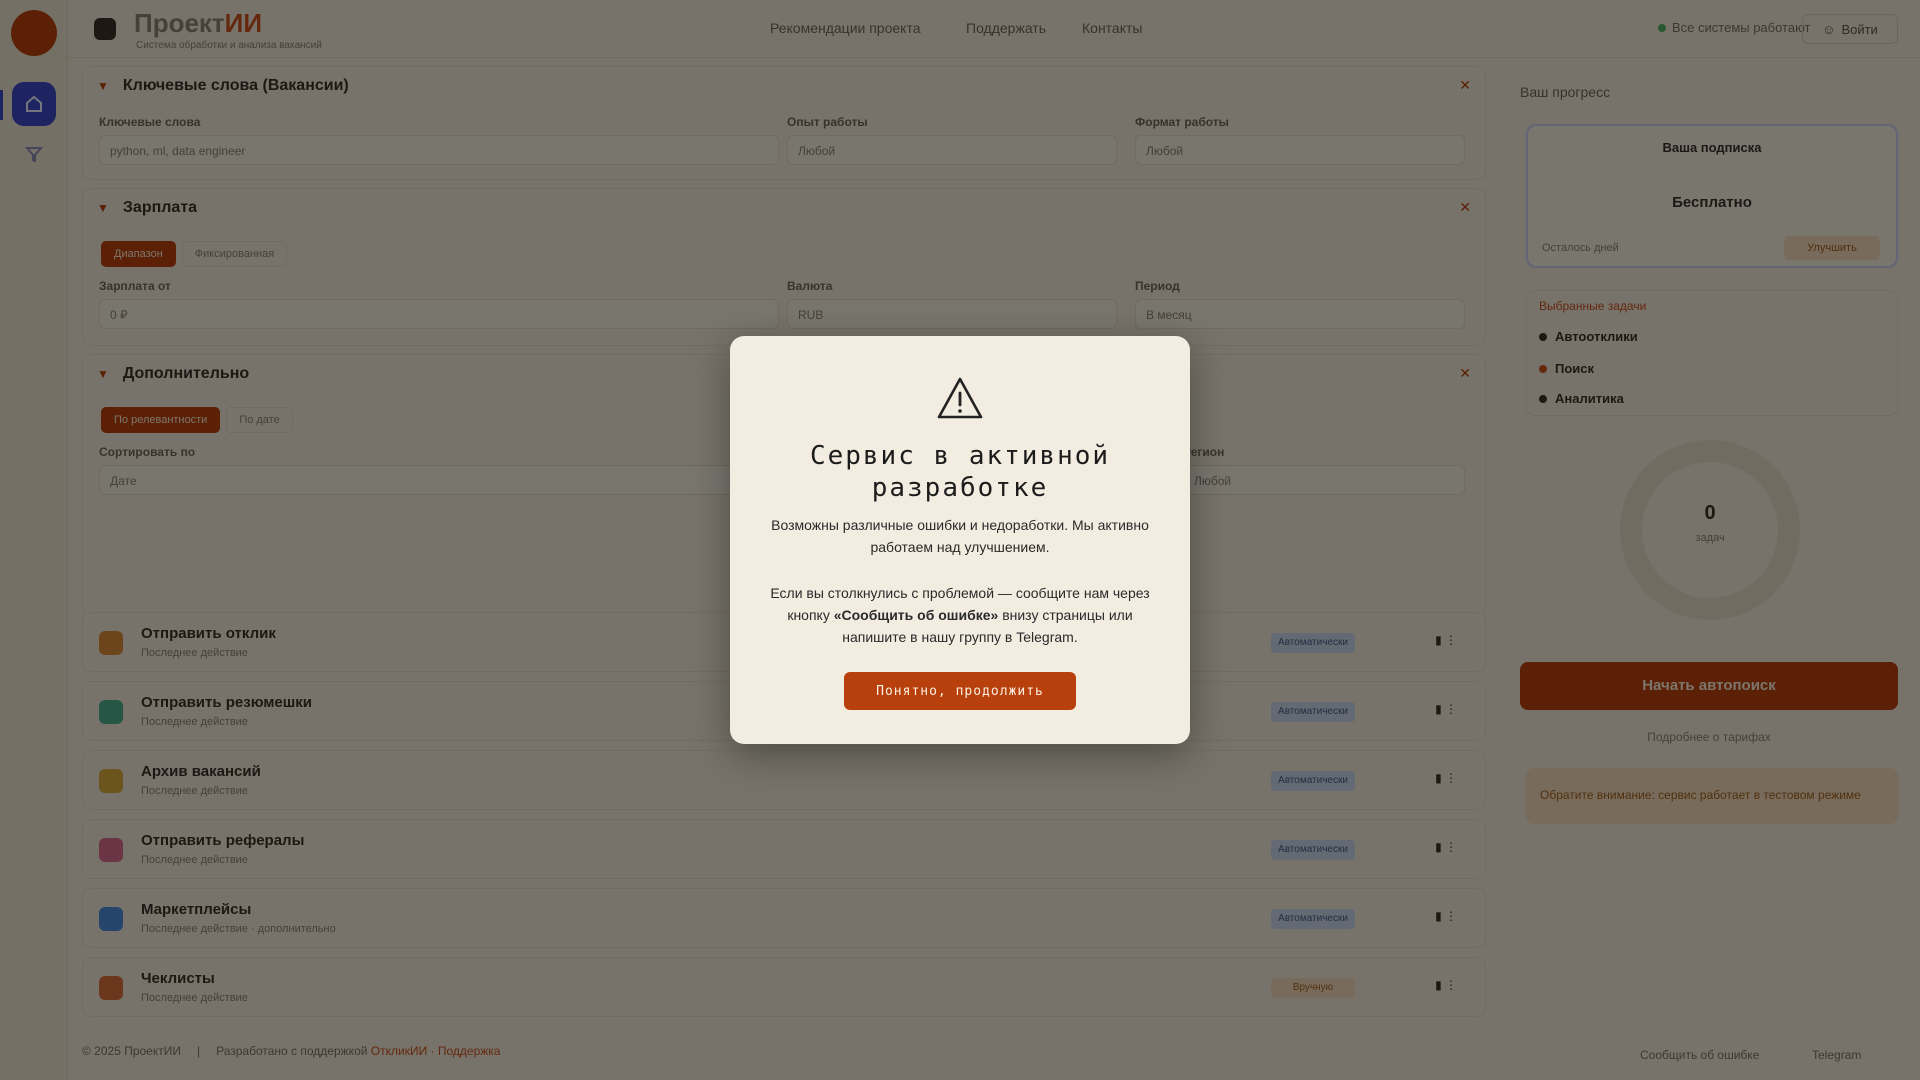  I want to click on warning-triangle-icon, so click(960, 398).